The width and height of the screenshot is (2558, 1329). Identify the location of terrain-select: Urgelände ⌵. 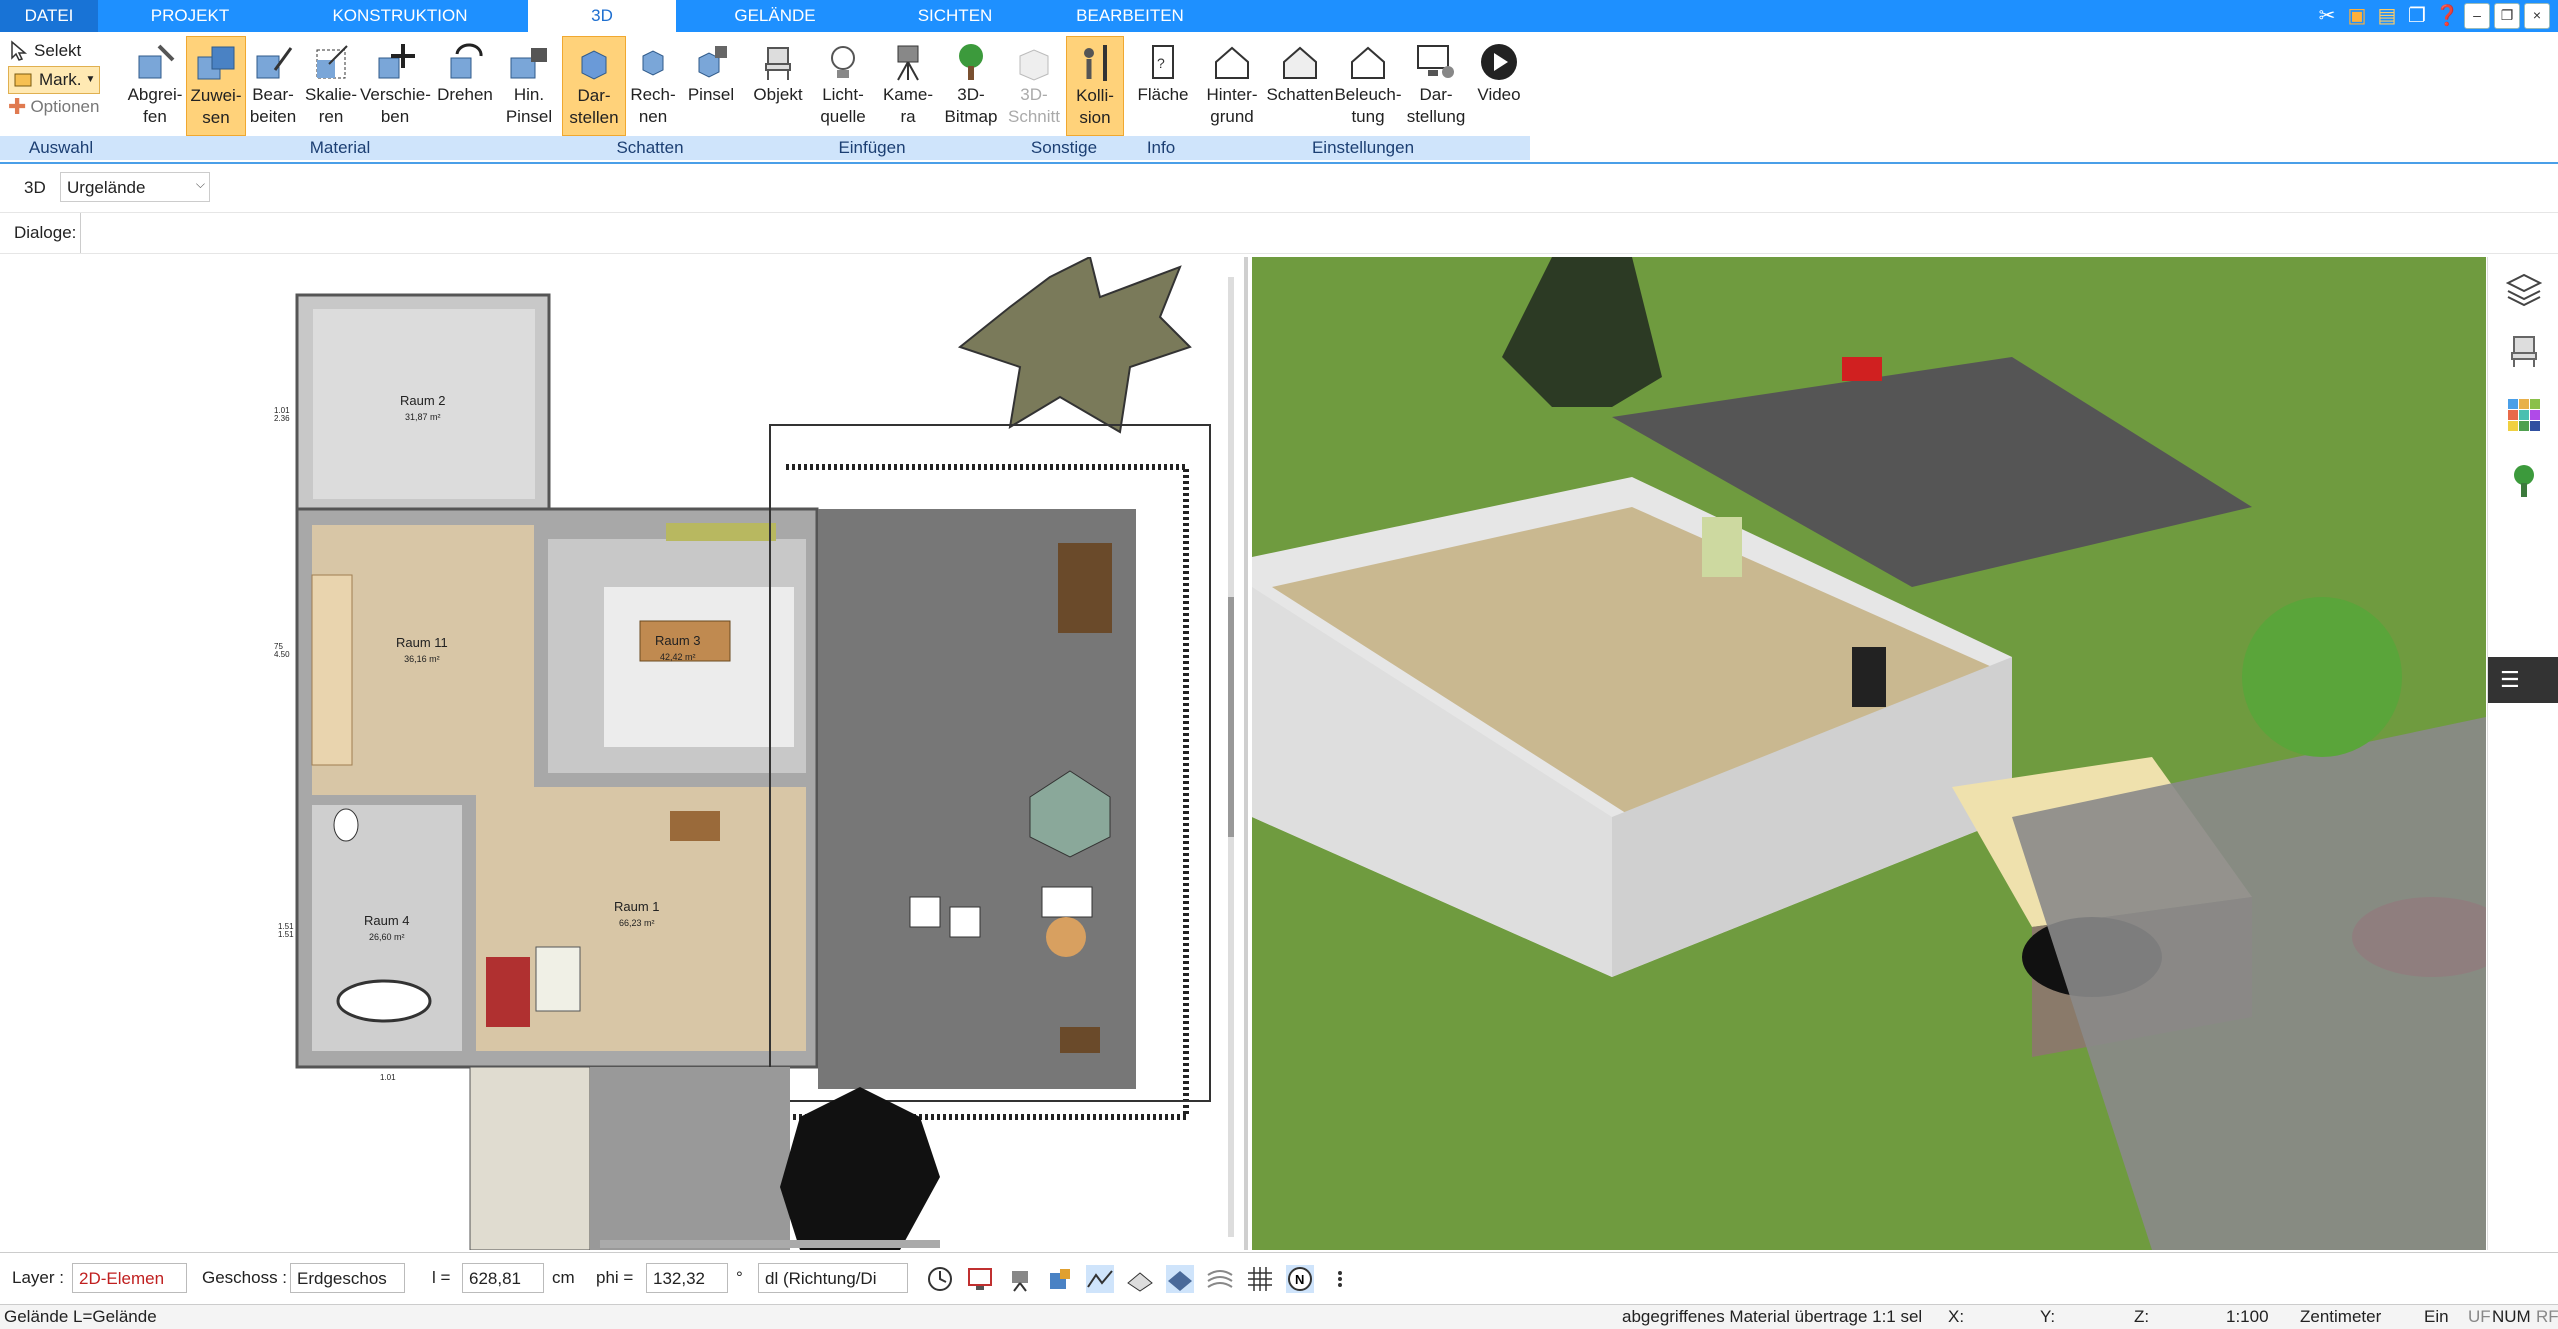
(135, 187).